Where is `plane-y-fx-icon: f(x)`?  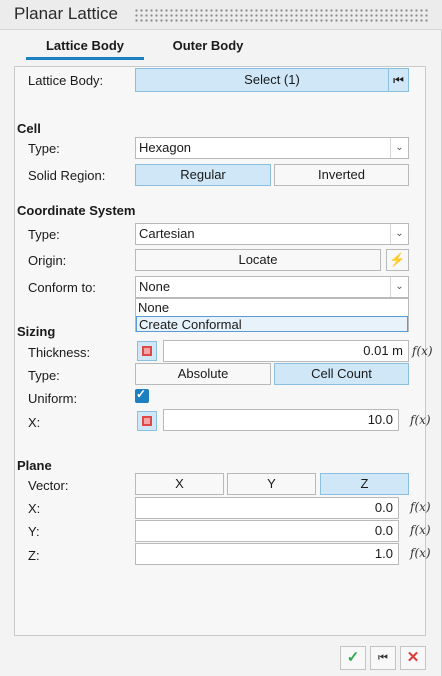
plane-y-fx-icon: f(x) is located at coordinates (420, 530).